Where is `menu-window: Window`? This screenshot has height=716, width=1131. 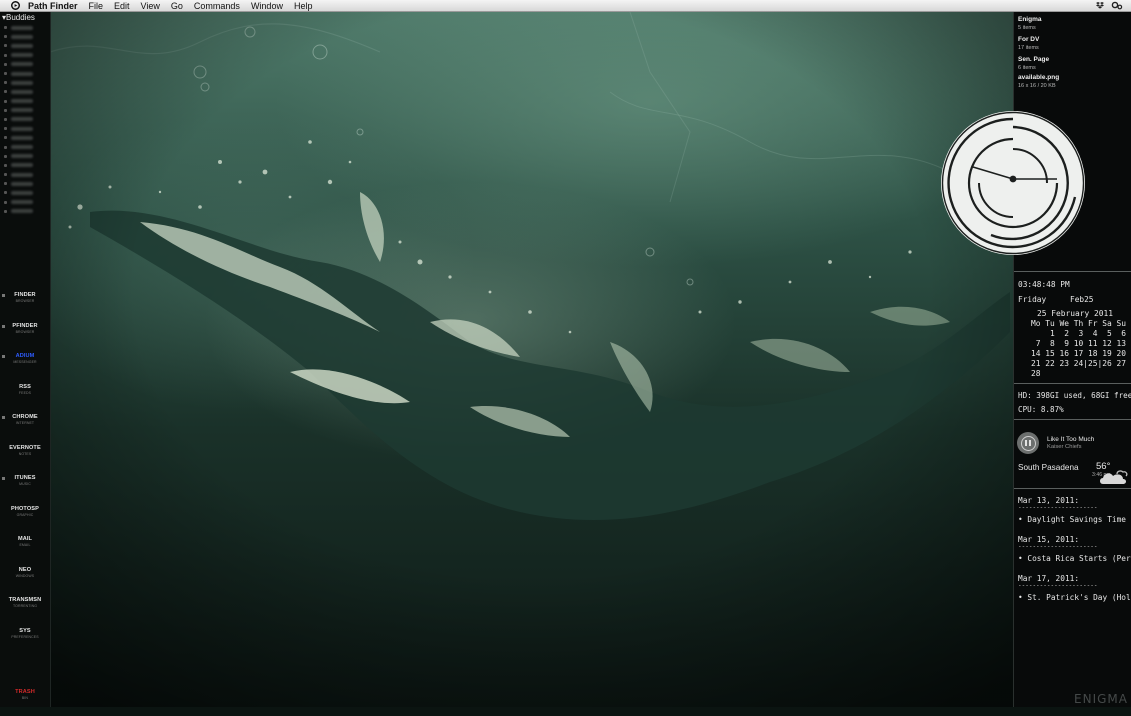
menu-window: Window is located at coordinates (267, 6).